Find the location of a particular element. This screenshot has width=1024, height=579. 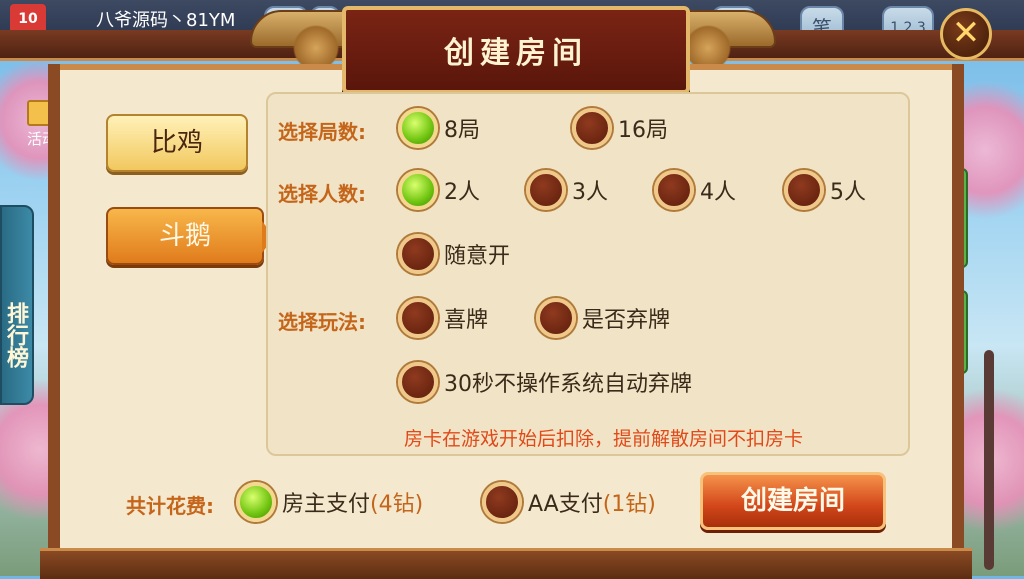

cost-amount: (1钻) is located at coordinates (629, 504).